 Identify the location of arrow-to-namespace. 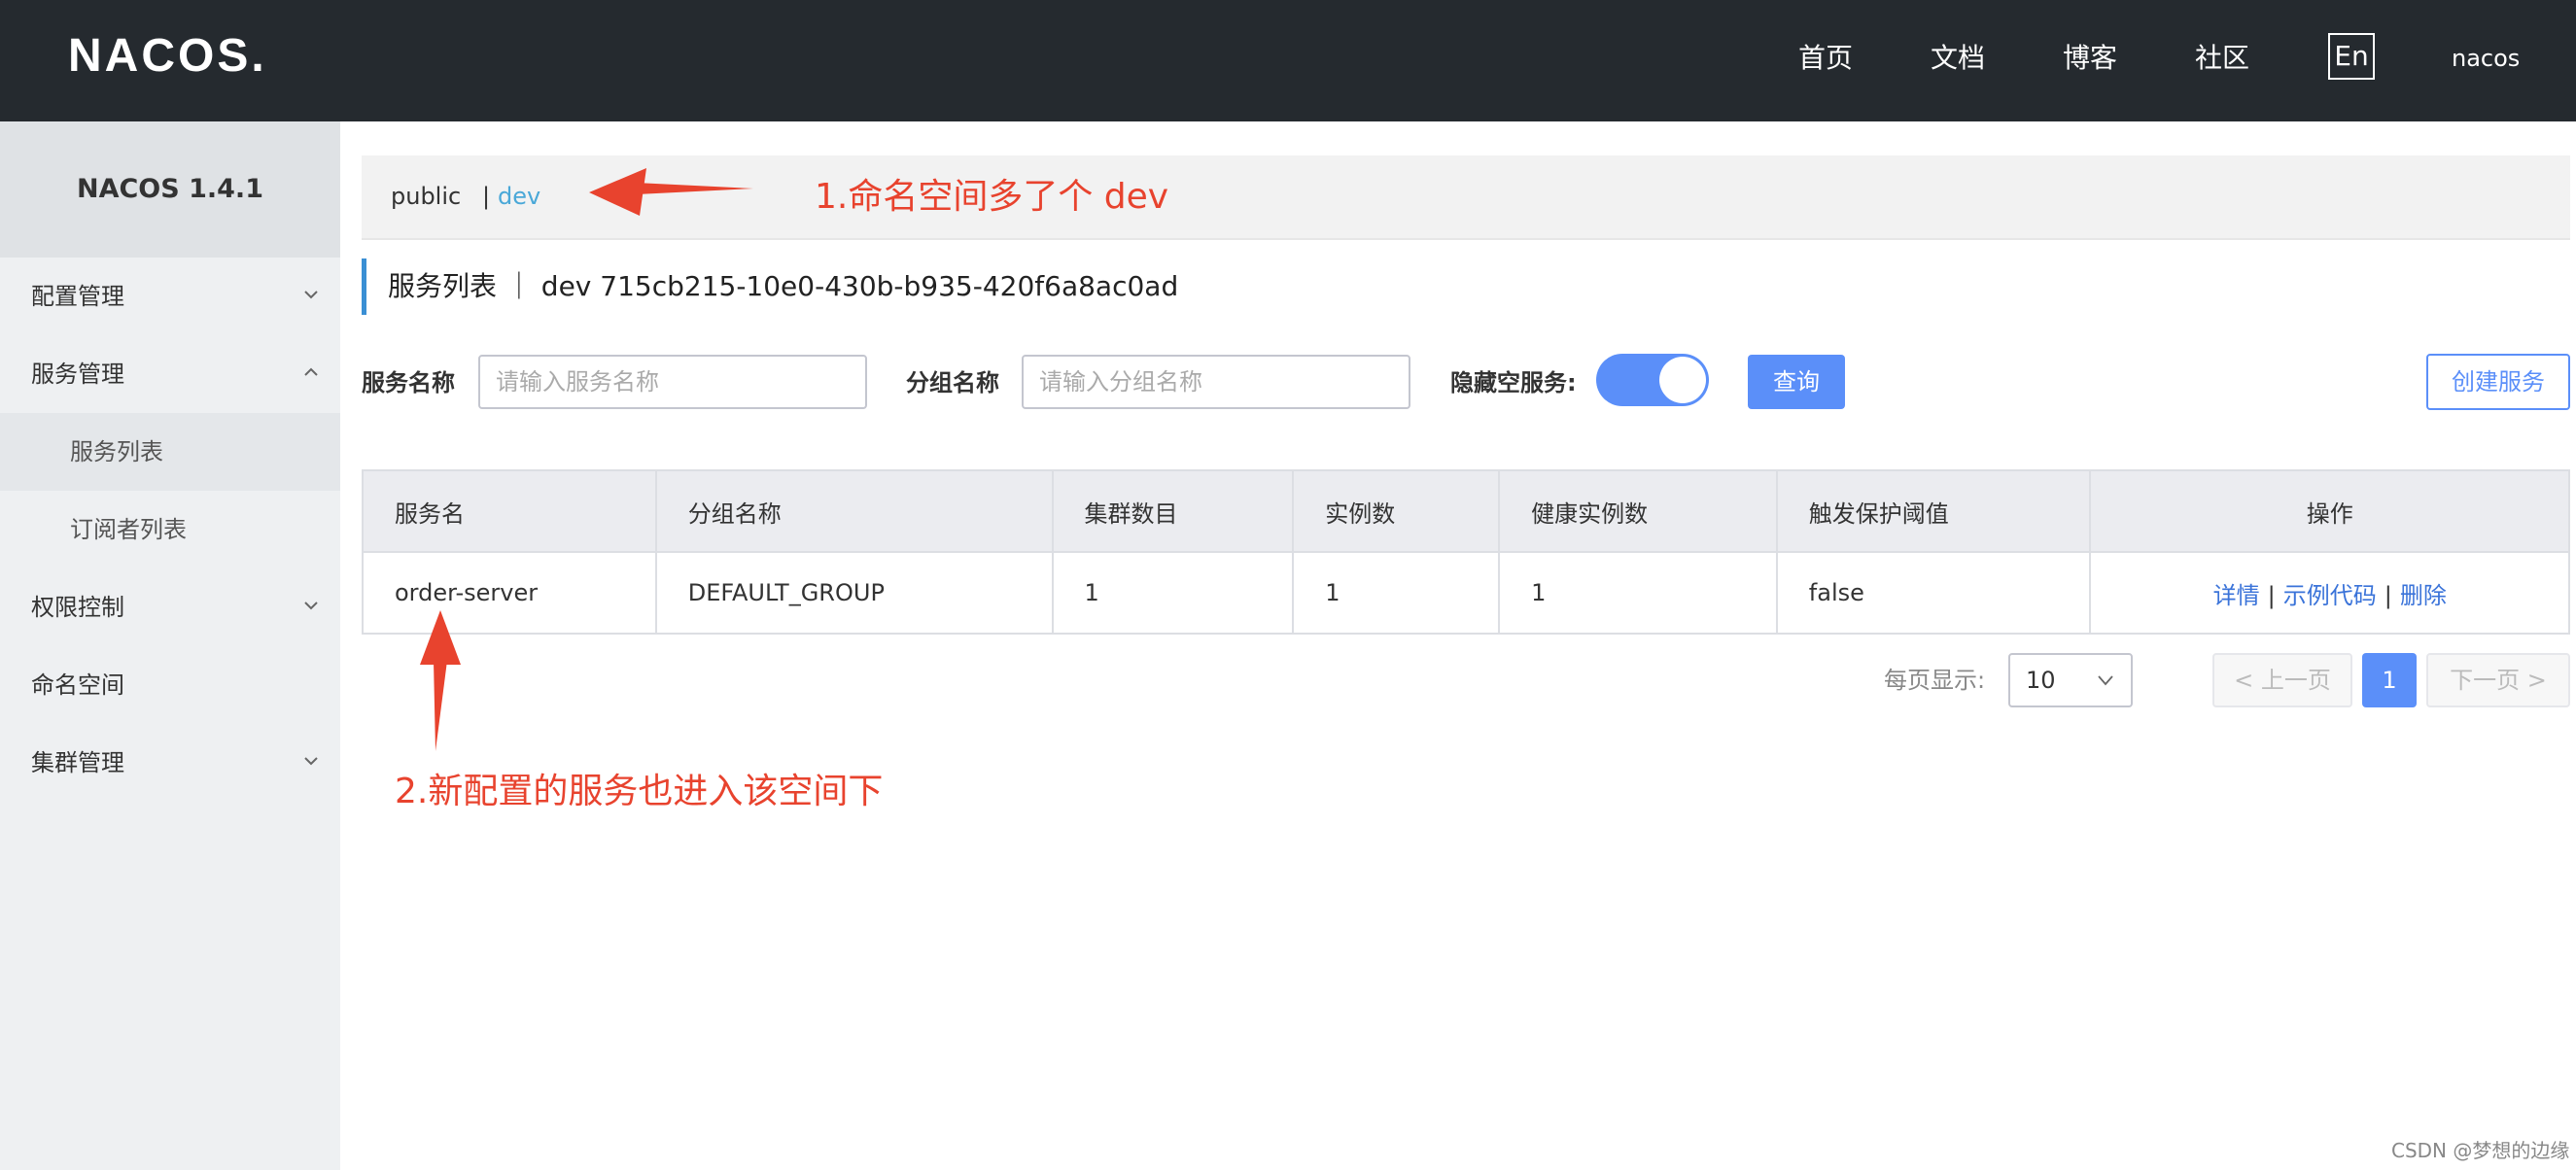
(671, 192).